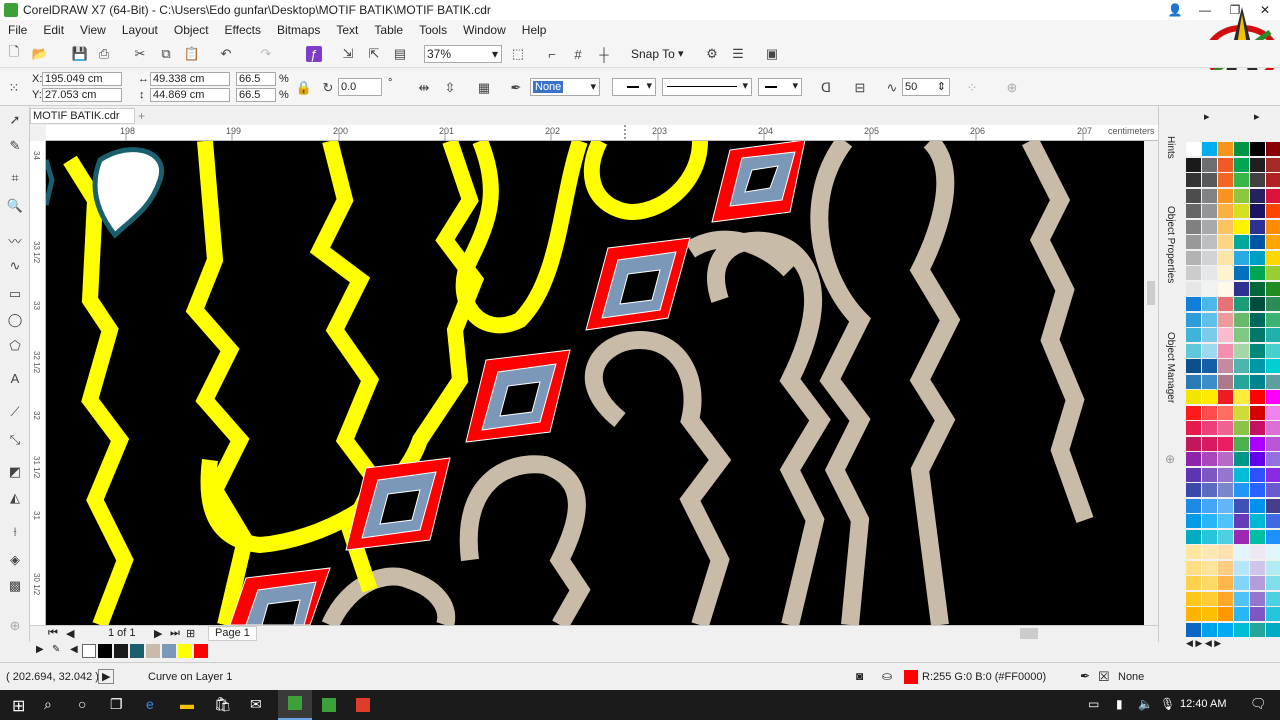 The width and height of the screenshot is (1280, 720). Describe the element at coordinates (80, 54) in the screenshot. I see `save-icon: 💾` at that location.